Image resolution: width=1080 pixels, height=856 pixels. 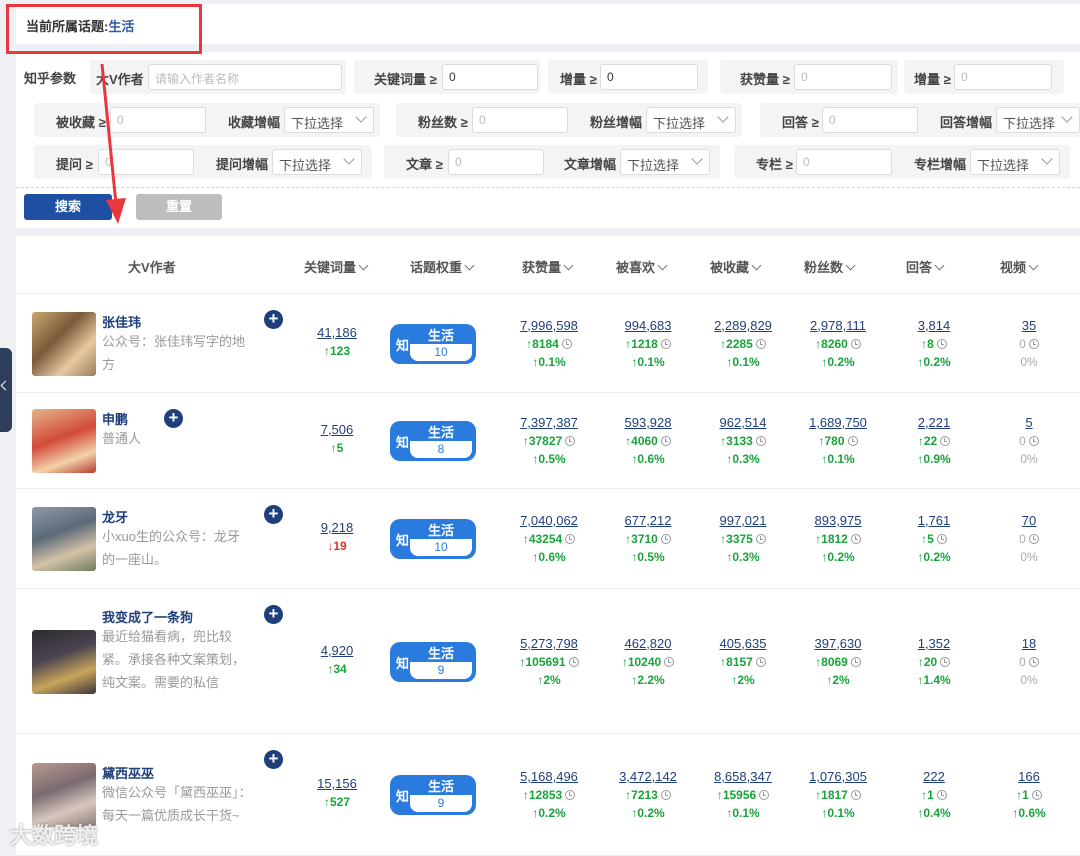 I want to click on keyword-input: 0, so click(x=490, y=77).